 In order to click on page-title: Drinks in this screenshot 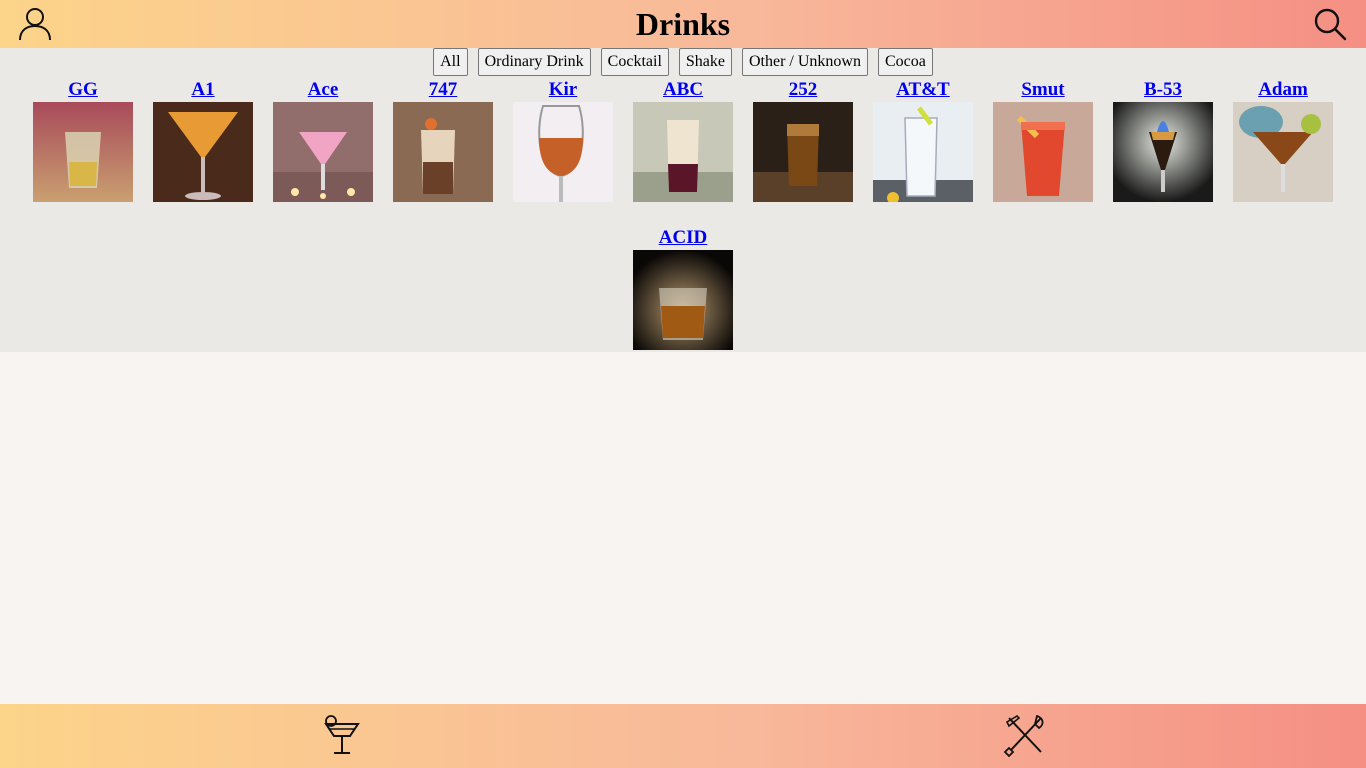, I will do `click(683, 24)`.